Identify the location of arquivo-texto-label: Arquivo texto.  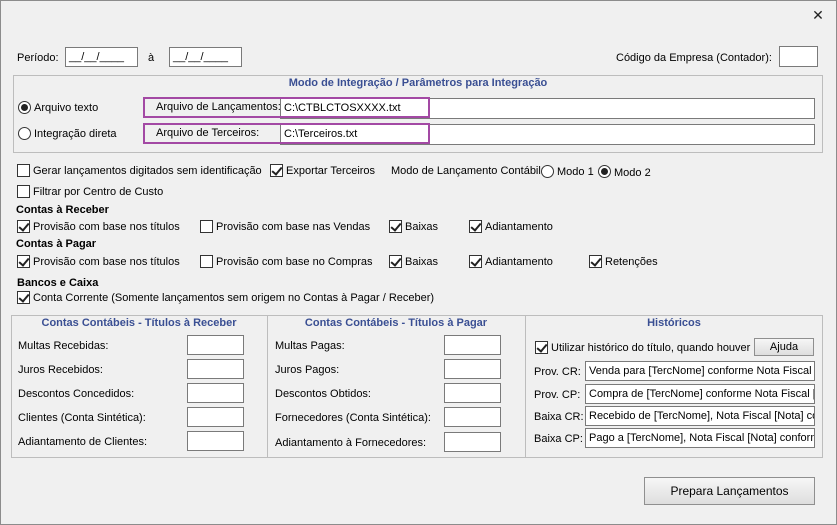
(66, 108).